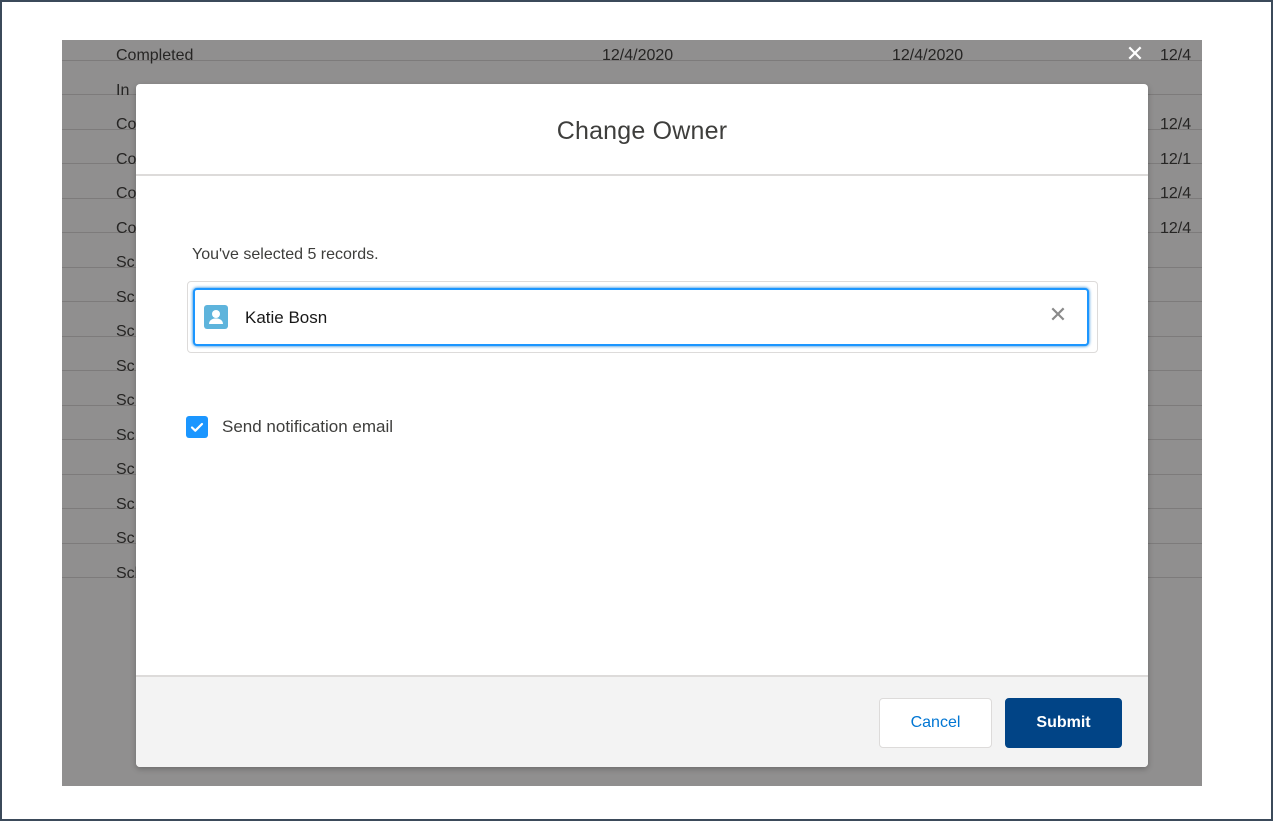  I want to click on selected-owner-name: Katie Bosn, so click(286, 317).